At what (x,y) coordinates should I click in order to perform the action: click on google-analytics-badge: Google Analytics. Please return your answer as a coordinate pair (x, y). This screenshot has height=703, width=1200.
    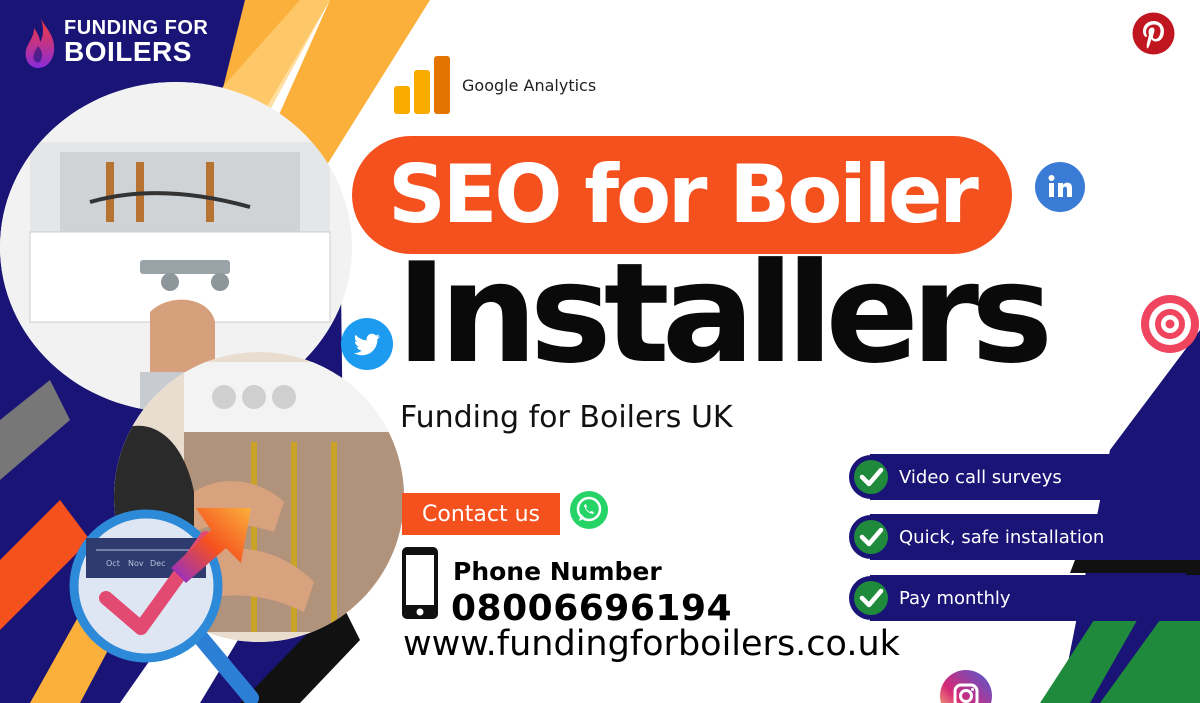
    Looking at the image, I should click on (495, 85).